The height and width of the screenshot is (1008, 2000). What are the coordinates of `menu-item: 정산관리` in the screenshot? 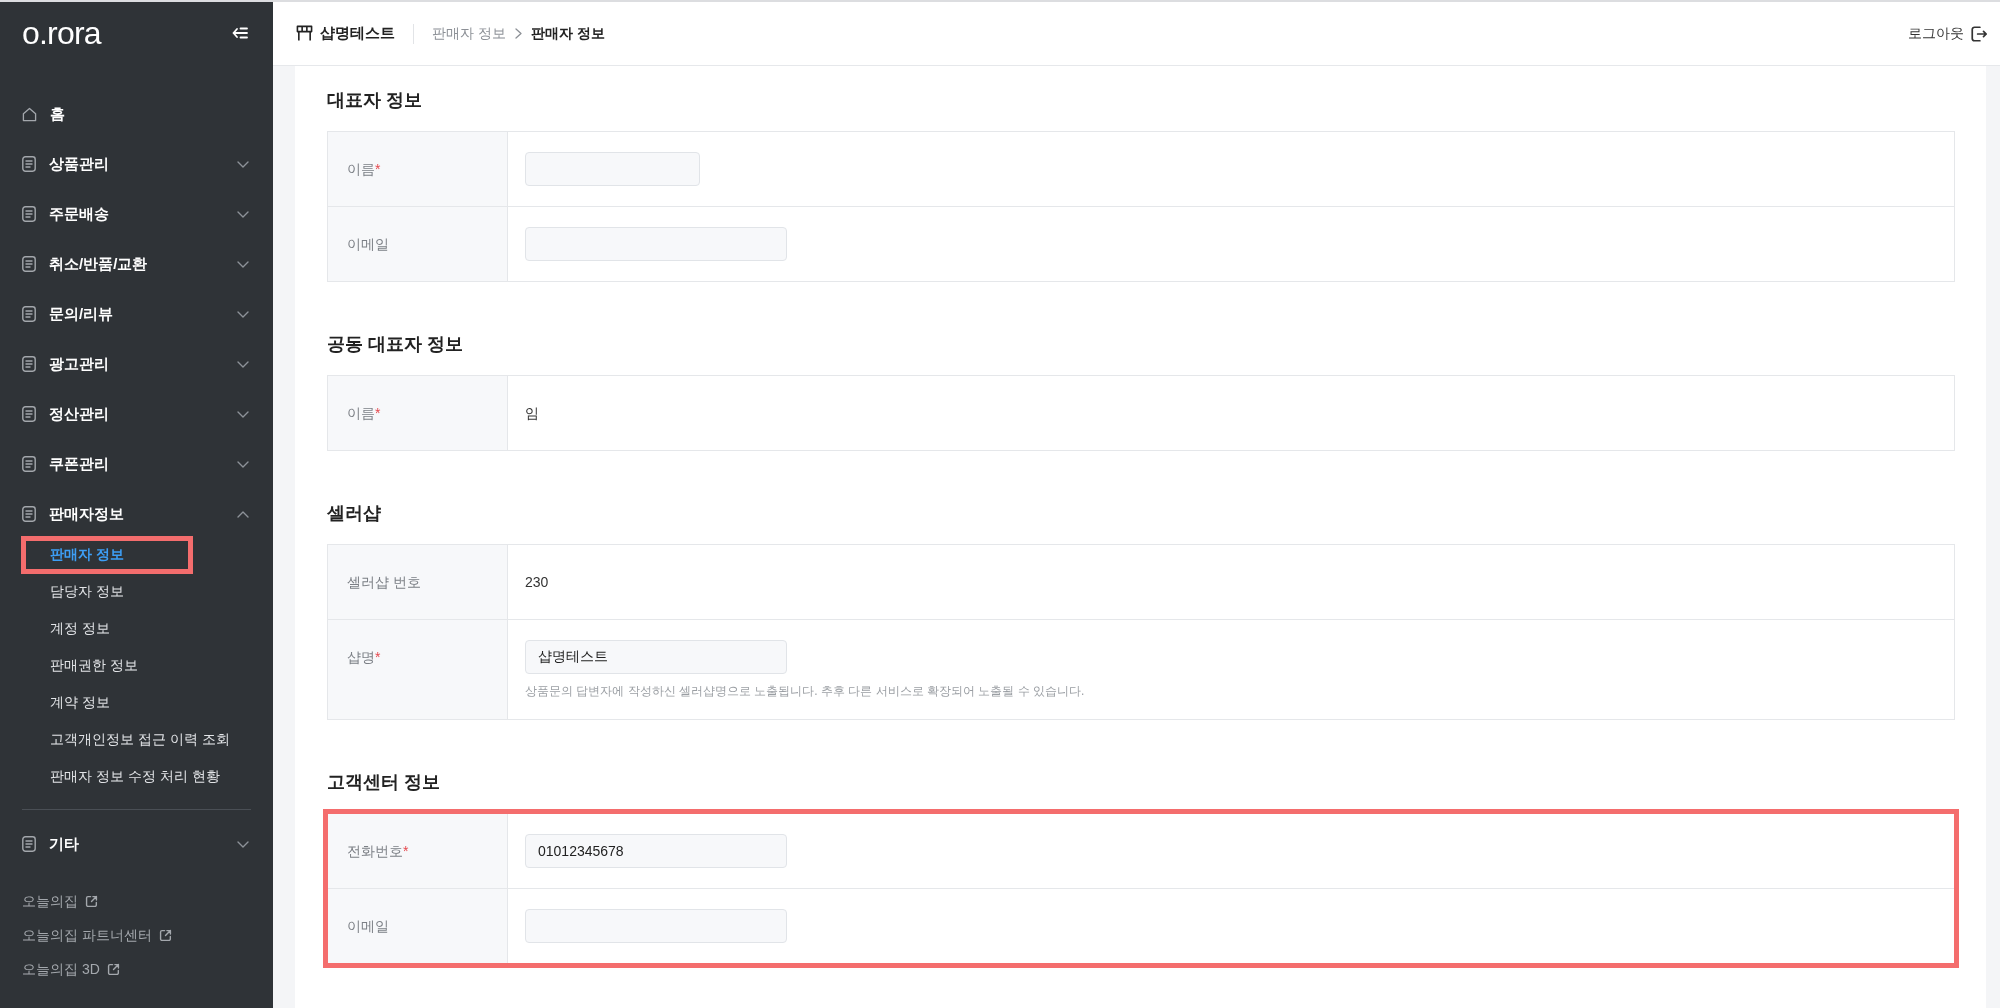 It's located at (136, 414).